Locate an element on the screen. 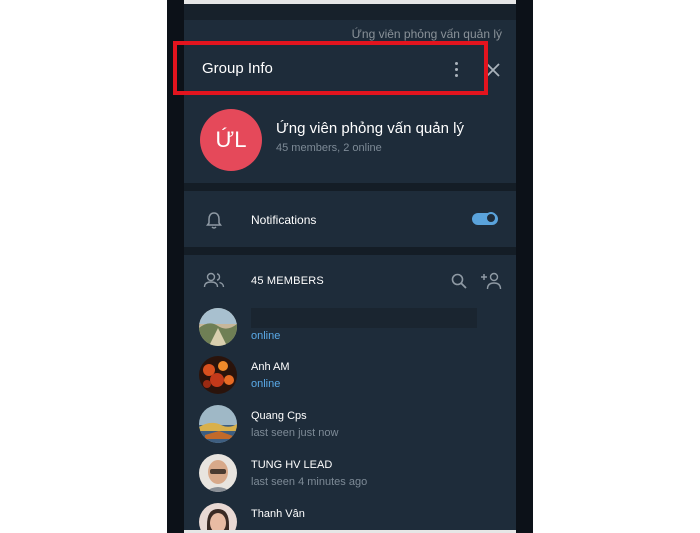  members-header: 45 MEMBERS is located at coordinates (350, 281).